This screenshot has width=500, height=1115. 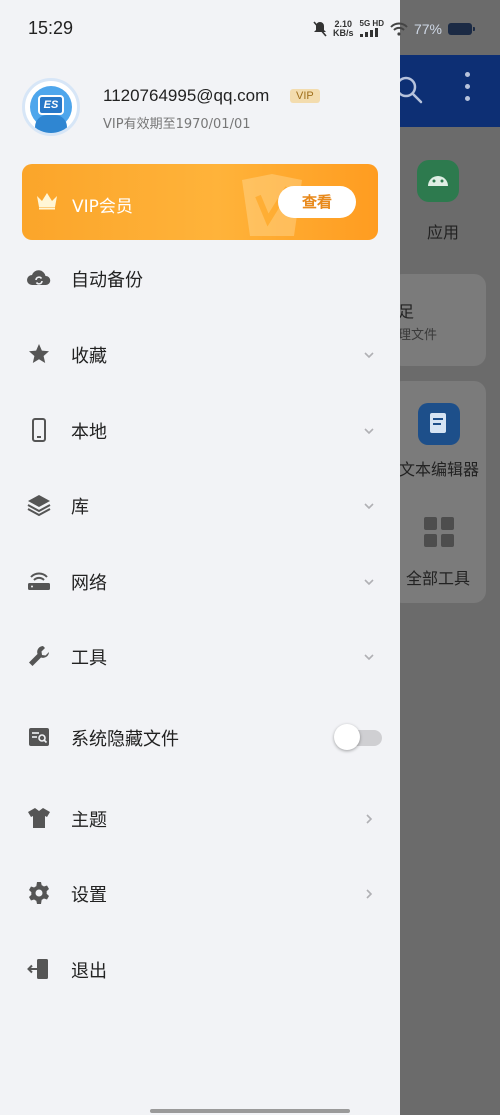 What do you see at coordinates (250, 1111) in the screenshot?
I see `home-indicator` at bounding box center [250, 1111].